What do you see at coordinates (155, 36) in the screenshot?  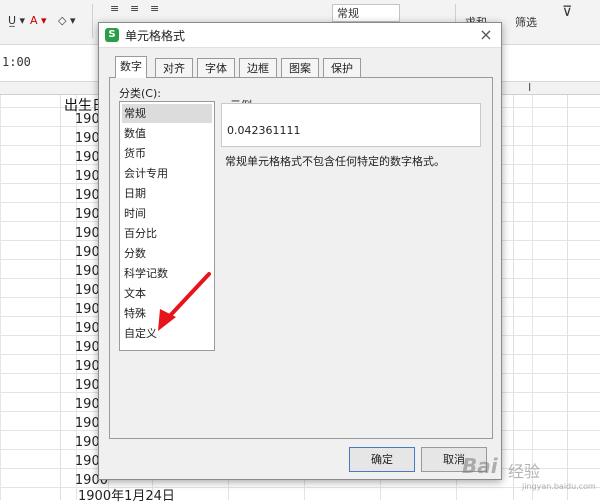 I see `dialog-title: 单元格格式` at bounding box center [155, 36].